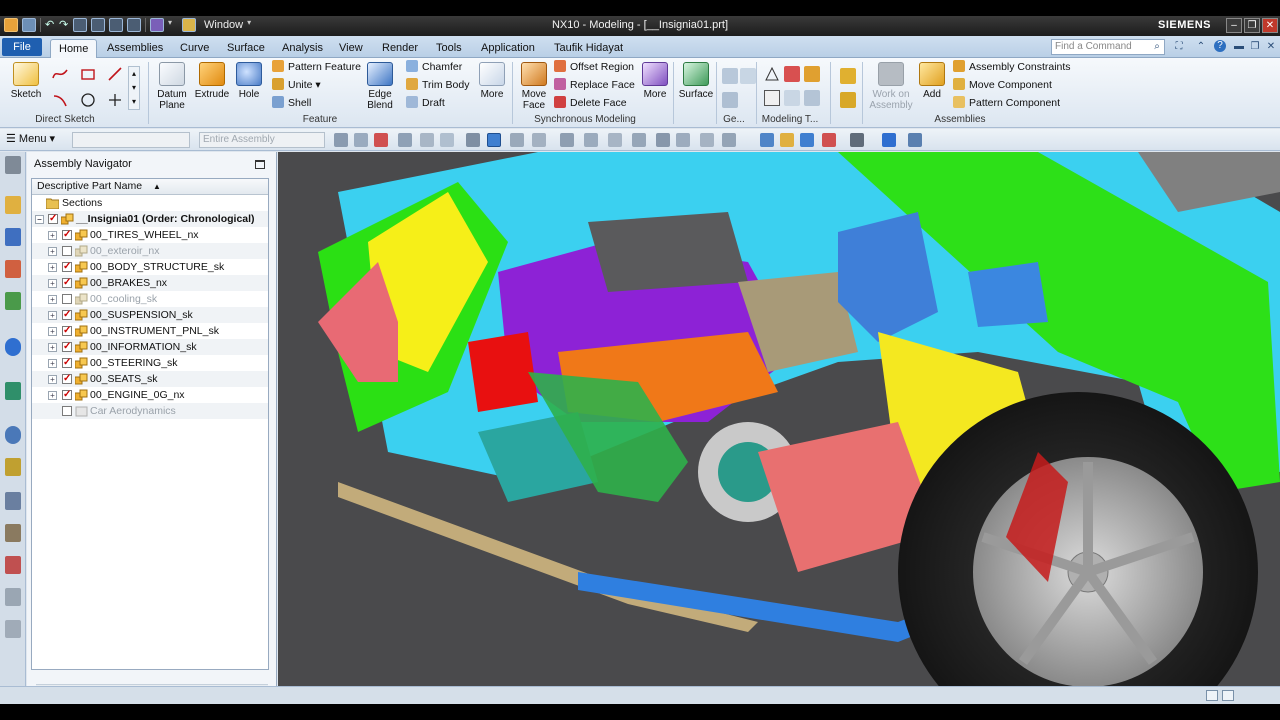 The image size is (1280, 720). Describe the element at coordinates (848, 76) in the screenshot. I see `assembly-tool-icon` at that location.